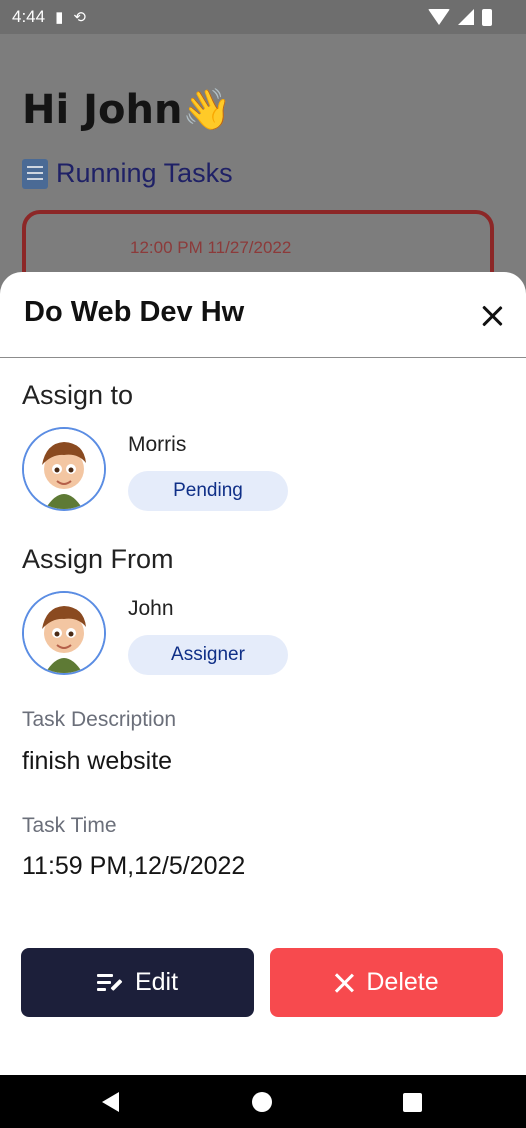 This screenshot has width=526, height=1128. Describe the element at coordinates (35, 173) in the screenshot. I see `notepad-icon` at that location.